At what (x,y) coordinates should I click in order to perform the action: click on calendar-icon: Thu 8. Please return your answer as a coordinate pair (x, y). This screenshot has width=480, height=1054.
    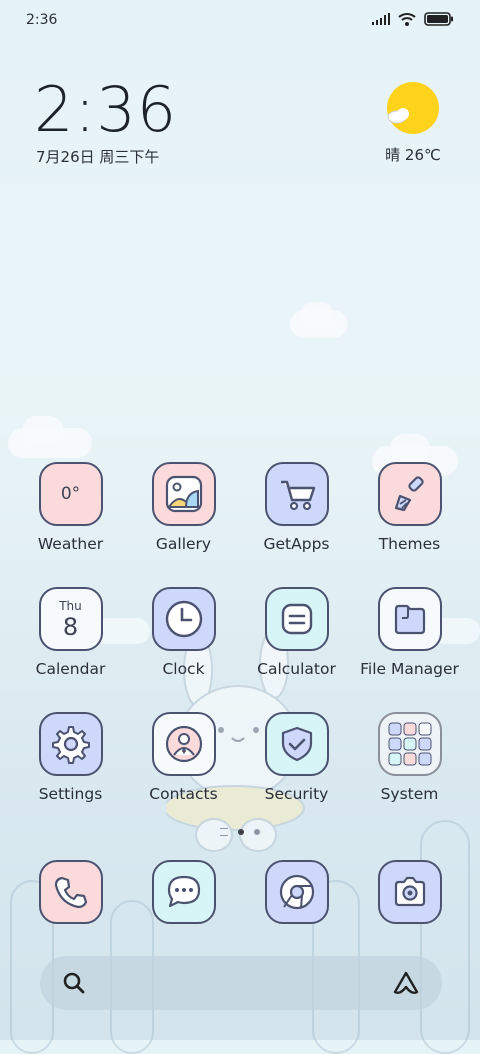
    Looking at the image, I should click on (70, 619).